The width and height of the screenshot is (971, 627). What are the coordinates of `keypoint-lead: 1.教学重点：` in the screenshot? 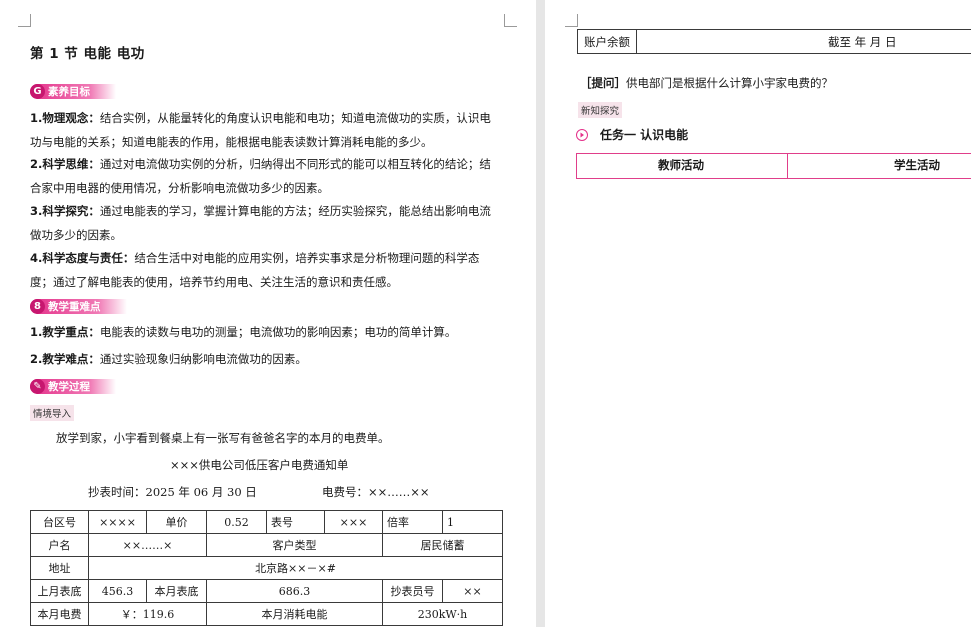 It's located at (65, 332).